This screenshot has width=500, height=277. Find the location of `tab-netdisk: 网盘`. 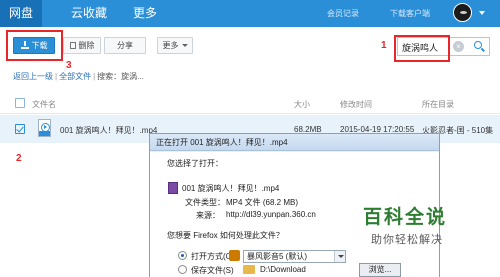

tab-netdisk: 网盘 is located at coordinates (21, 13).